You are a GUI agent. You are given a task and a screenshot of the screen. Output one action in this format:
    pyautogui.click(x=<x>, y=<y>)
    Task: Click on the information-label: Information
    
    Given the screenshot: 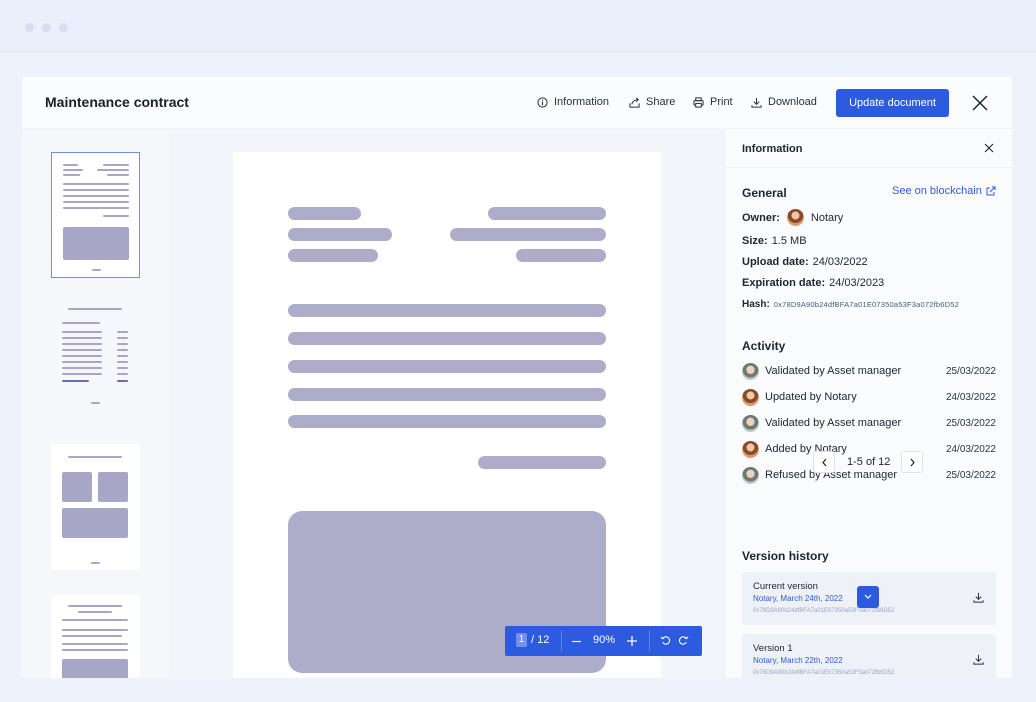 What is the action you would take?
    pyautogui.click(x=582, y=102)
    